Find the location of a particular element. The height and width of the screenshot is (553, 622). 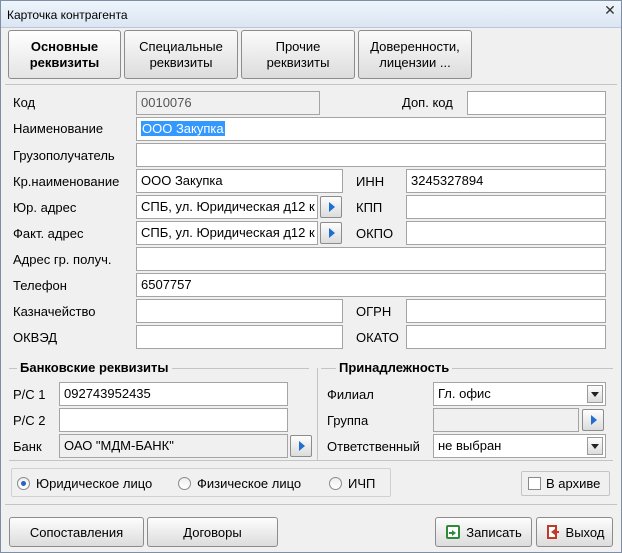

radio-legal-entity-label: Юридическое лицо is located at coordinates (94, 483).